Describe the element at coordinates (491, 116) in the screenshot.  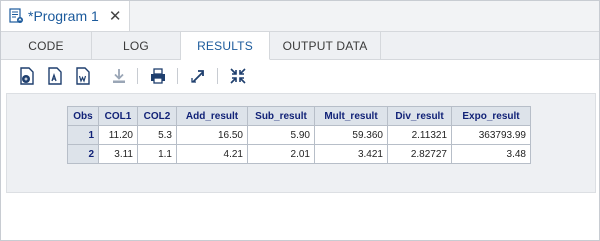
I see `column-header: Expo_result` at that location.